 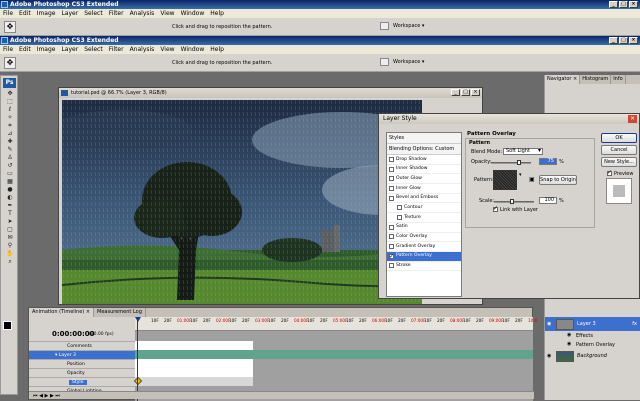 What do you see at coordinates (634, 324) in the screenshot?
I see `fx-icon: fx` at bounding box center [634, 324].